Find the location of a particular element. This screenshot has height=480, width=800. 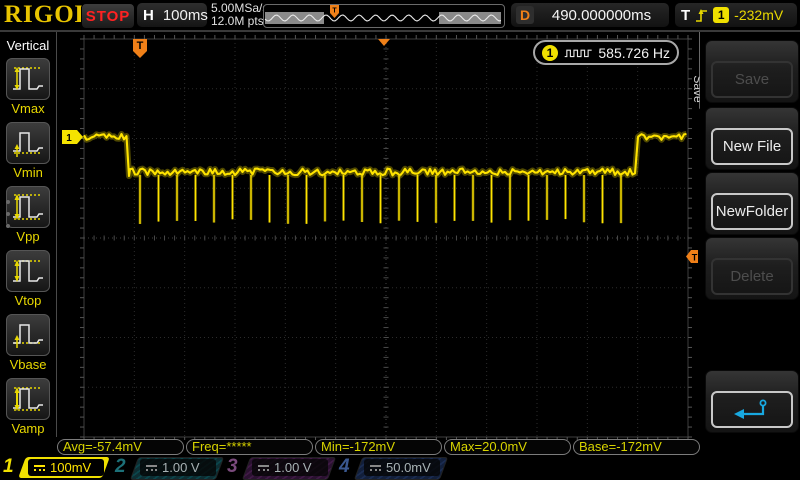

softkey-menu: Save New File NewFolder Delete is located at coordinates (750, 244).